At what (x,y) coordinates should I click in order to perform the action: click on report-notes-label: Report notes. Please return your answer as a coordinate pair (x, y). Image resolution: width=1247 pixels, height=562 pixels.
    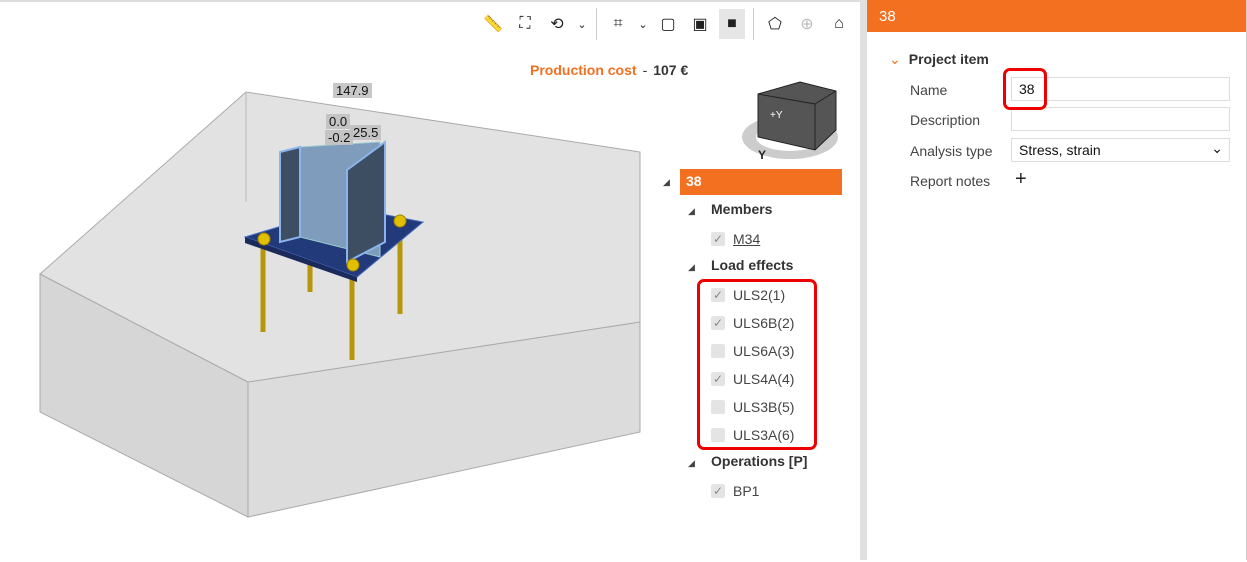
    Looking at the image, I should click on (950, 181).